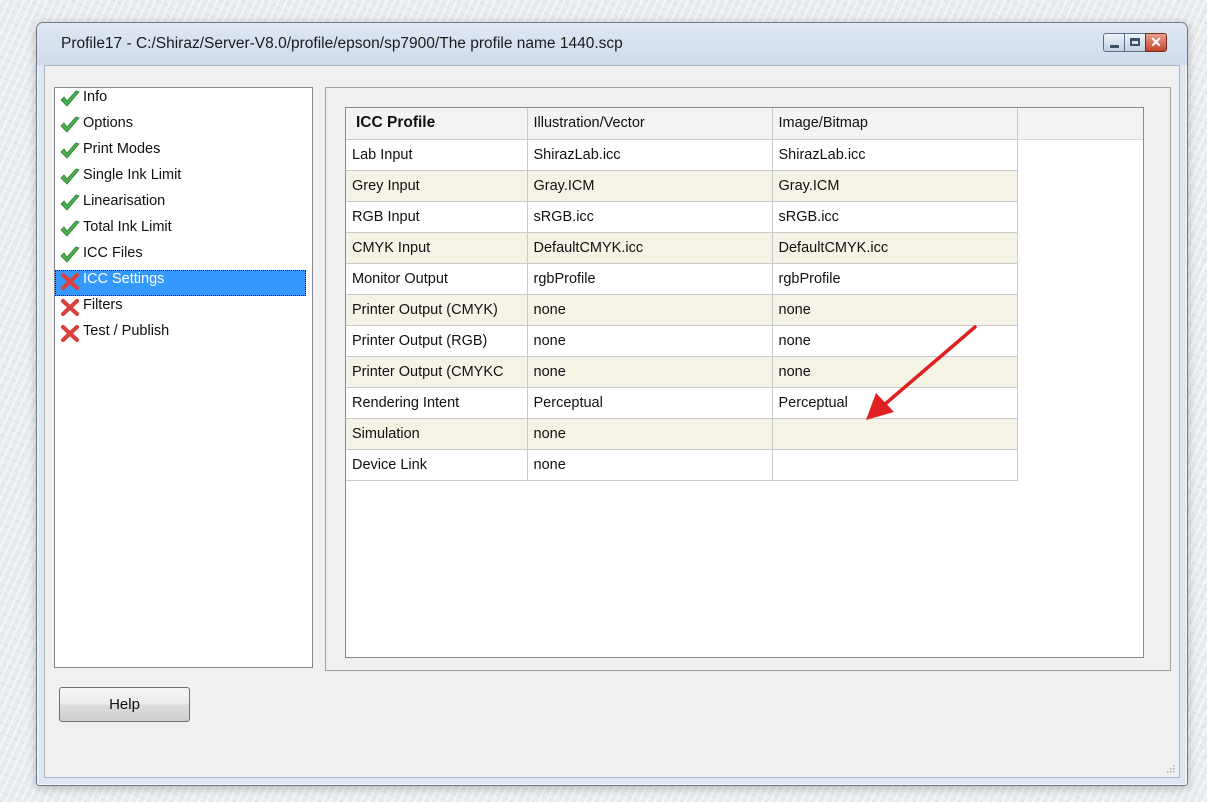 The height and width of the screenshot is (802, 1207). What do you see at coordinates (108, 123) in the screenshot?
I see `nav-item-label: Options` at bounding box center [108, 123].